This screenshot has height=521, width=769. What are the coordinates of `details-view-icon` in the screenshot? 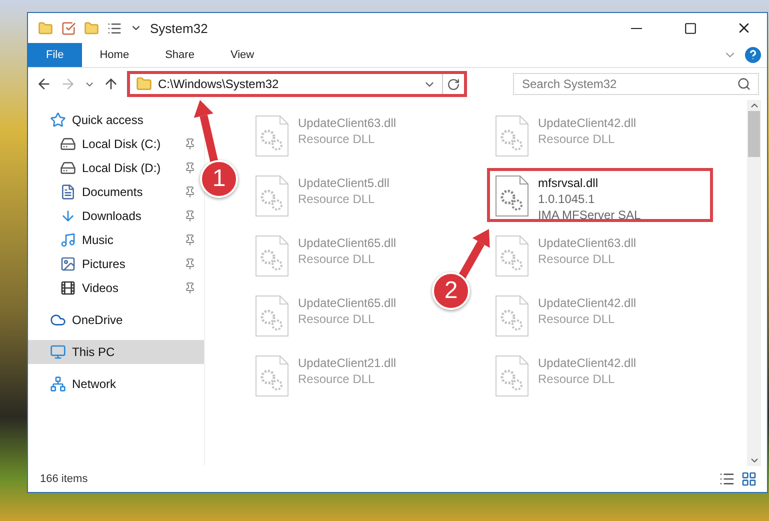 It's located at (727, 479).